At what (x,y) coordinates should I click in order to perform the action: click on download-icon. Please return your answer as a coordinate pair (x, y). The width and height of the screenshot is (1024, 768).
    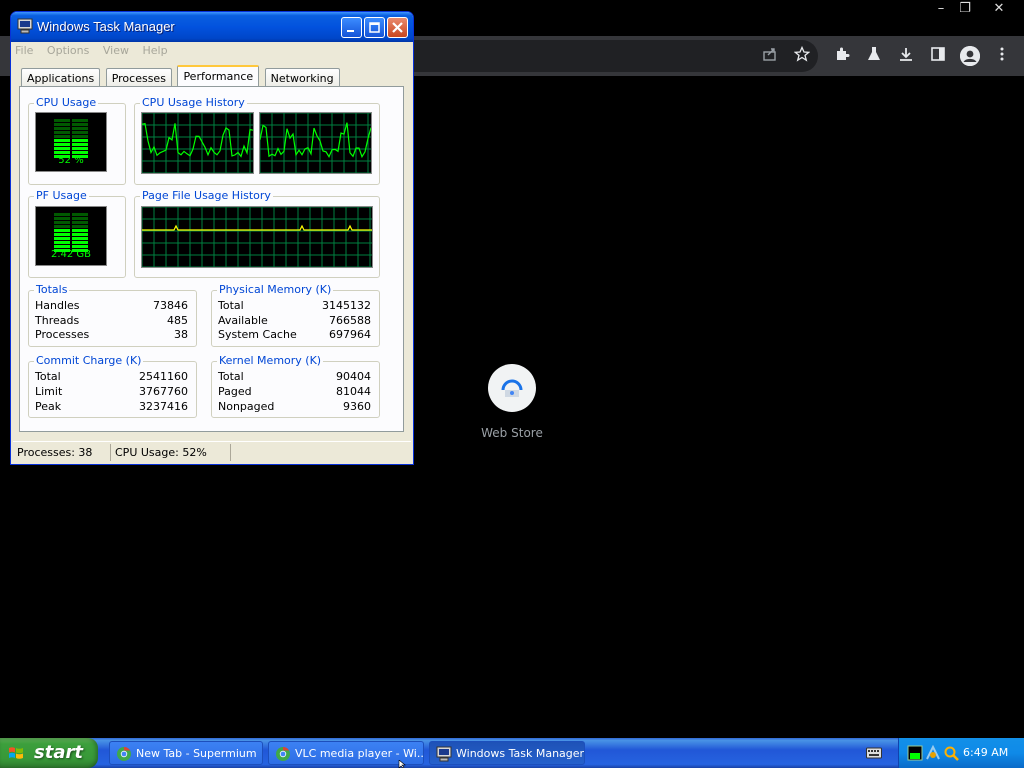
    Looking at the image, I should click on (906, 56).